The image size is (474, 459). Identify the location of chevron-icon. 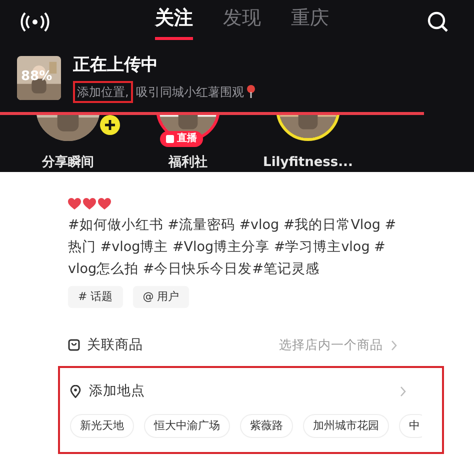
(394, 345).